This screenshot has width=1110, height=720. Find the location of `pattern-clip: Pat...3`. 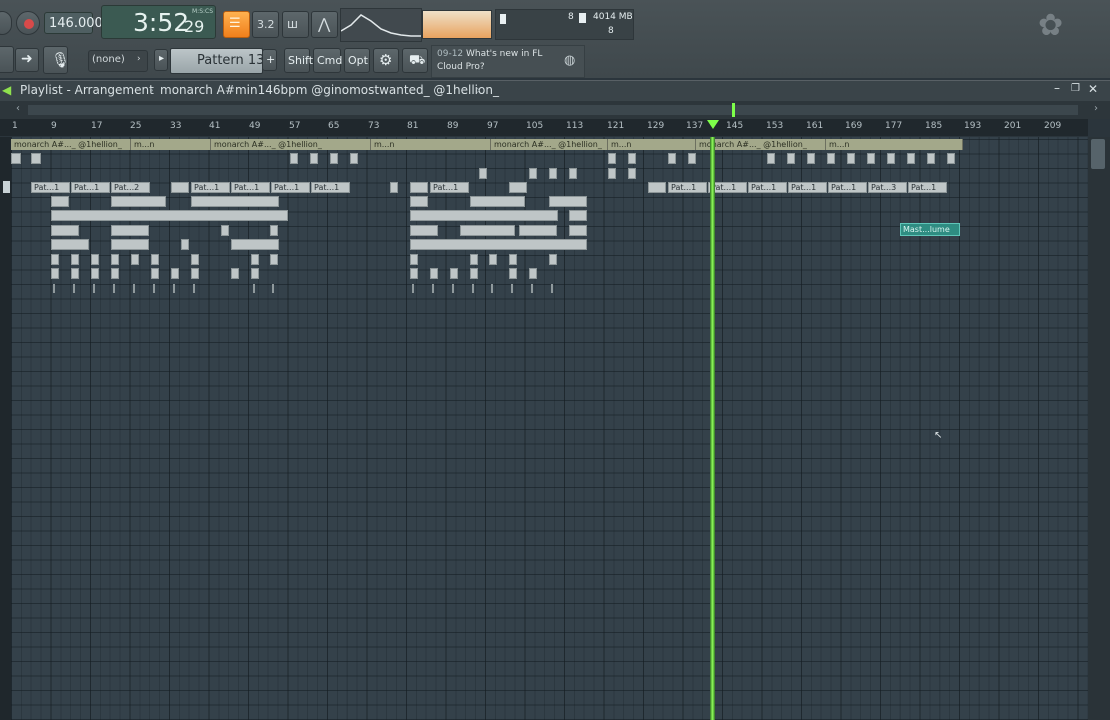

pattern-clip: Pat...3 is located at coordinates (887, 187).